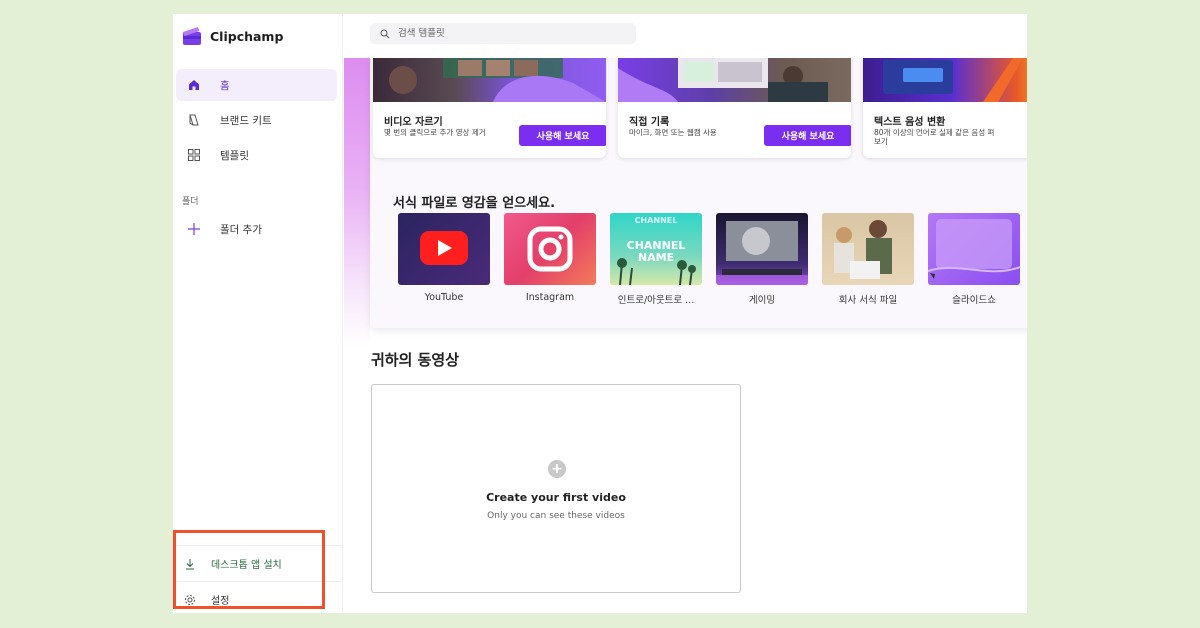  Describe the element at coordinates (192, 36) in the screenshot. I see `clipchamp-logo-icon` at that location.